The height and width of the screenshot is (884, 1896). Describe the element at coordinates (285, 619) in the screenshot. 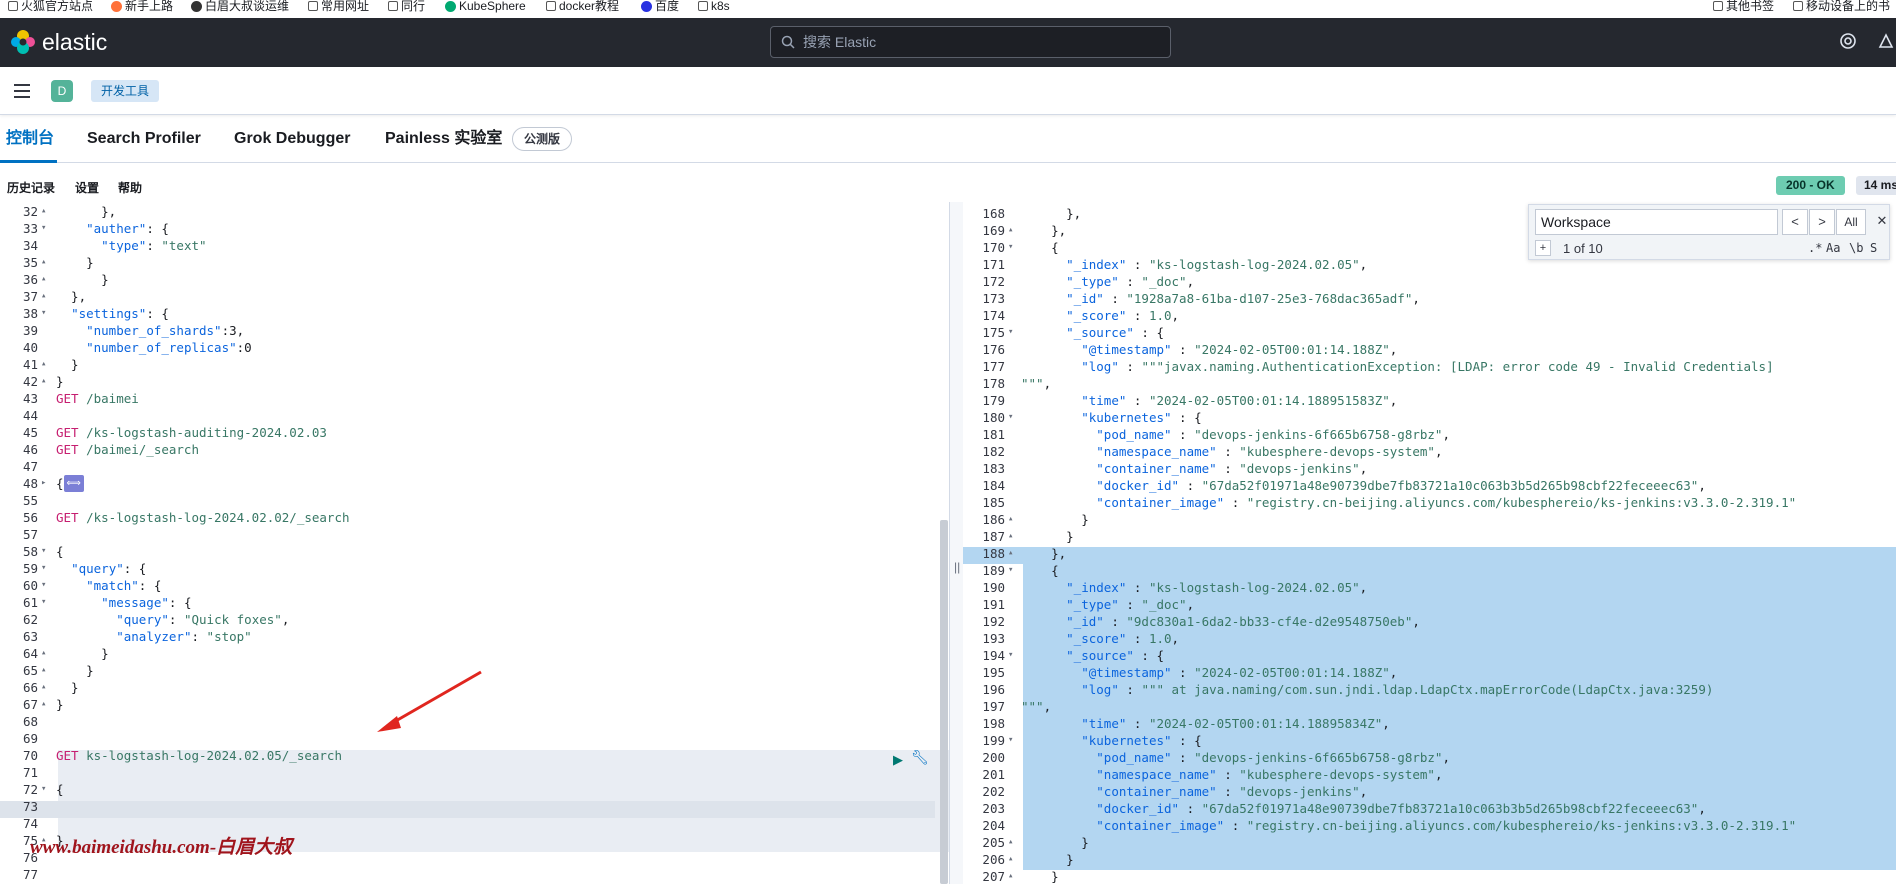

I see `code-token: ,` at that location.